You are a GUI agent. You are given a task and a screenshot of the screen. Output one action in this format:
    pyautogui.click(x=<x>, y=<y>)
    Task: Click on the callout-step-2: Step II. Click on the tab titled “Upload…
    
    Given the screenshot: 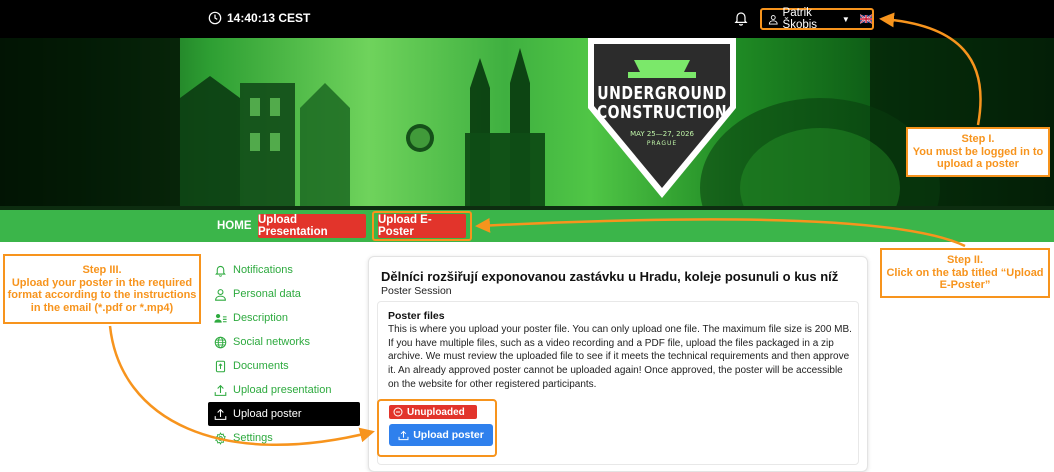 What is the action you would take?
    pyautogui.click(x=965, y=273)
    